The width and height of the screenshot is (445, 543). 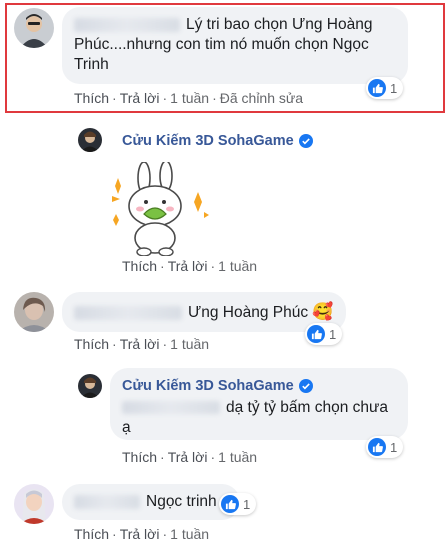 I want to click on mentioned-name-blurred, so click(x=171, y=408).